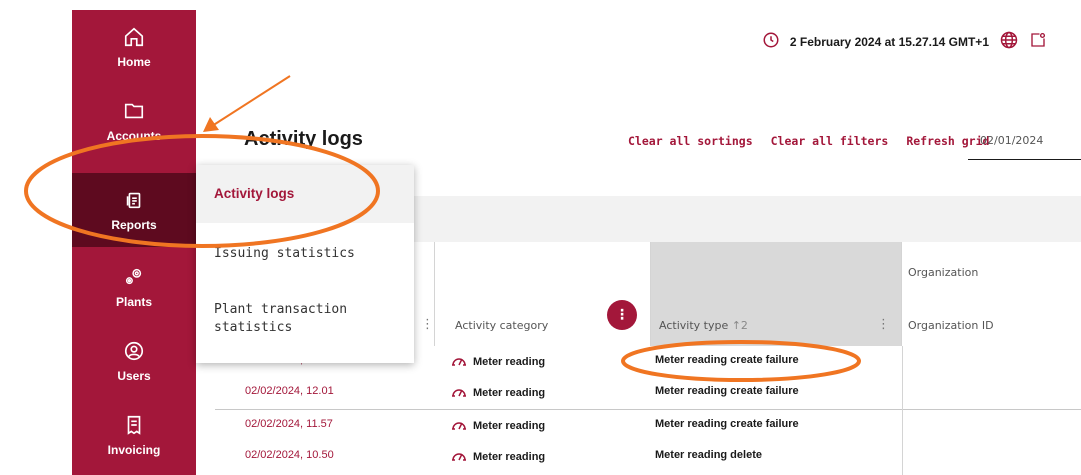 This screenshot has height=475, width=1081. What do you see at coordinates (134, 351) in the screenshot?
I see `user-icon` at bounding box center [134, 351].